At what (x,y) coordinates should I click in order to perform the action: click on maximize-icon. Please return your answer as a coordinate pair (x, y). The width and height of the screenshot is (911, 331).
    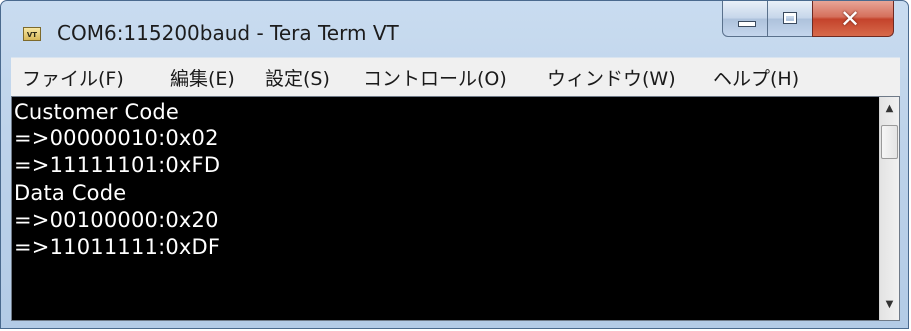
    Looking at the image, I should click on (790, 18).